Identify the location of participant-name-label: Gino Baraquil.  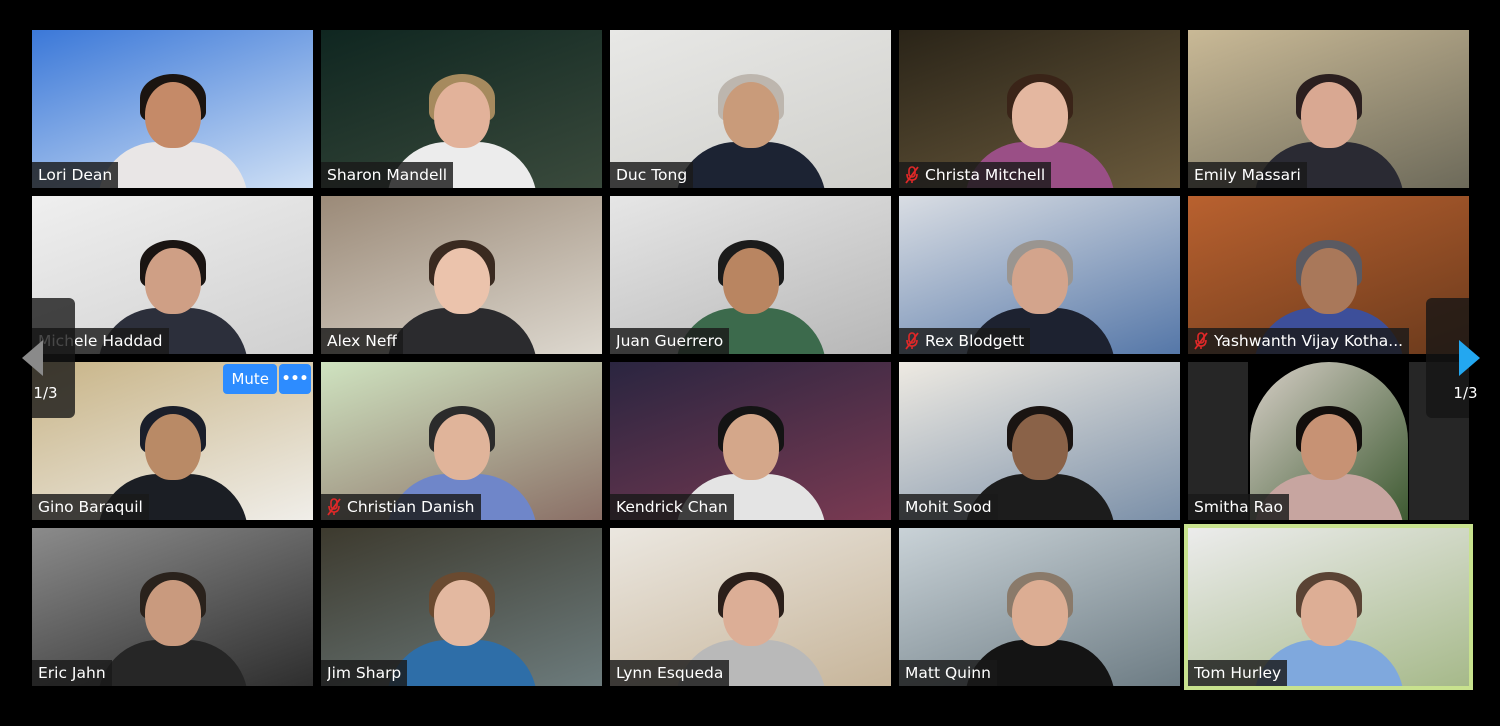
(90, 507).